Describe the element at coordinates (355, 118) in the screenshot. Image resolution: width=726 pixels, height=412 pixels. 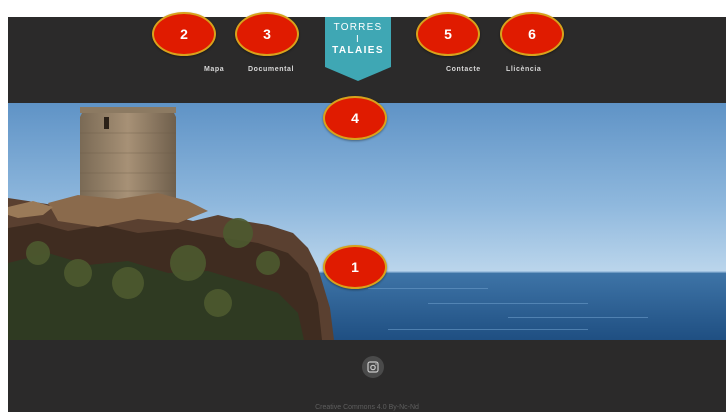
I see `annotation-marker-4: 4` at that location.